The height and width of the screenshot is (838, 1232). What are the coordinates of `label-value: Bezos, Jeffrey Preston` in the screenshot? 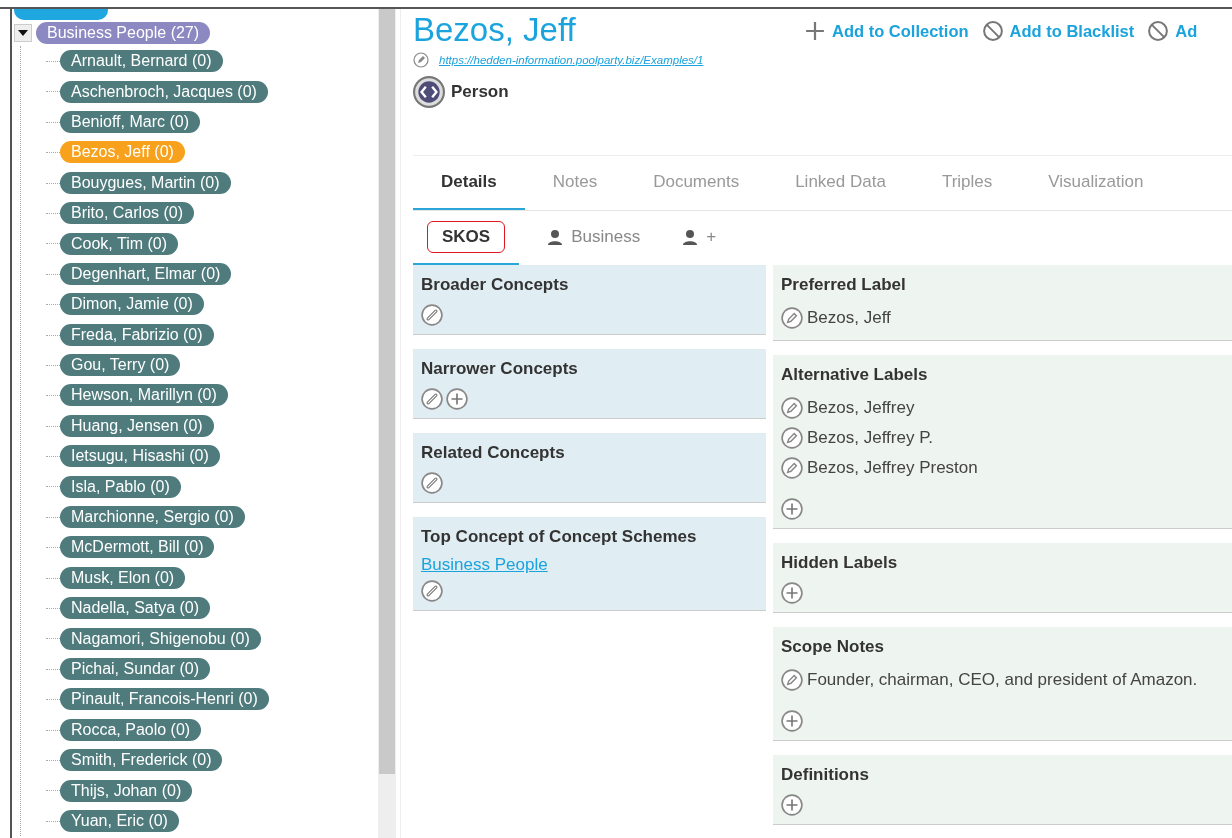 It's located at (892, 468).